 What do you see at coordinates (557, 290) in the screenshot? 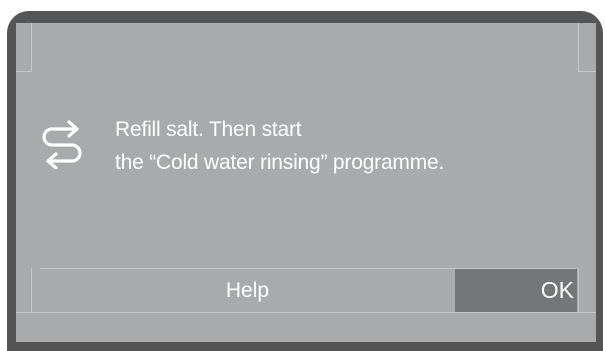
I see `ok-button-label: OK` at bounding box center [557, 290].